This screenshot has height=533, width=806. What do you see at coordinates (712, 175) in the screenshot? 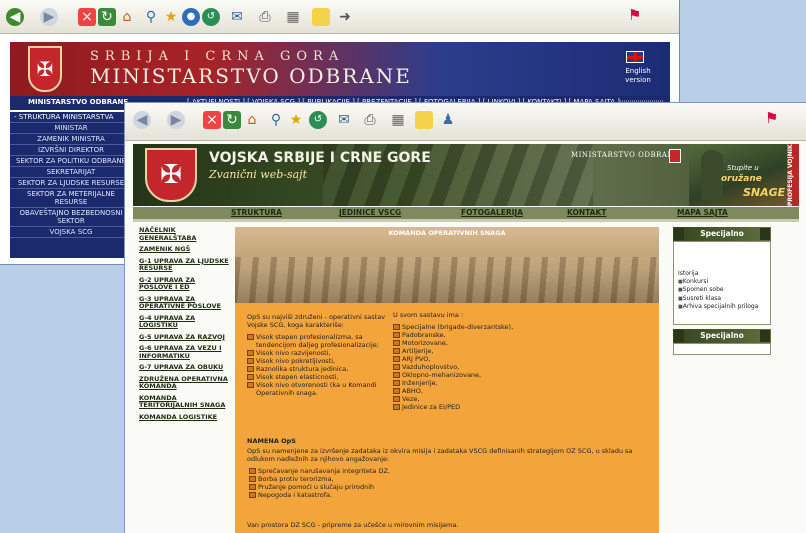
I see `soldier-figure` at bounding box center [712, 175].